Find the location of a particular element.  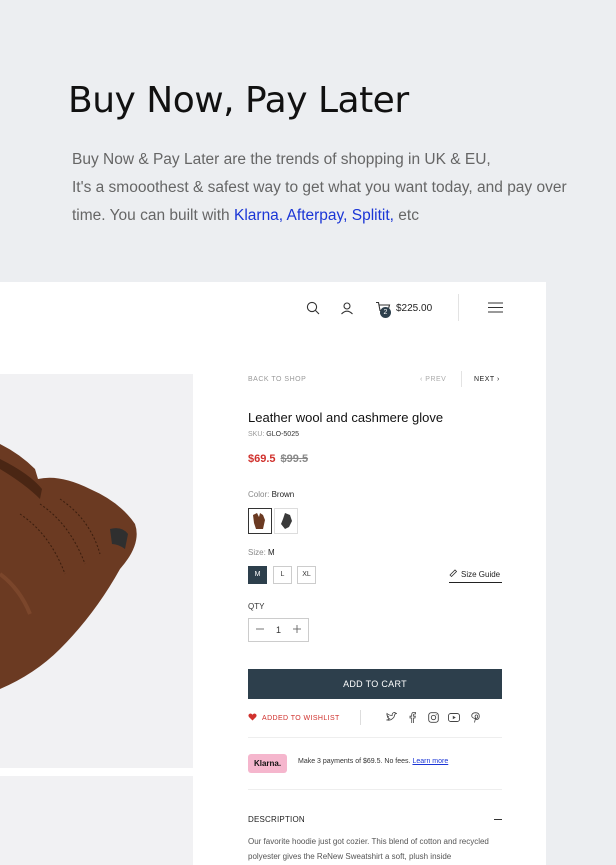

cart-icon: 2 is located at coordinates (383, 308).